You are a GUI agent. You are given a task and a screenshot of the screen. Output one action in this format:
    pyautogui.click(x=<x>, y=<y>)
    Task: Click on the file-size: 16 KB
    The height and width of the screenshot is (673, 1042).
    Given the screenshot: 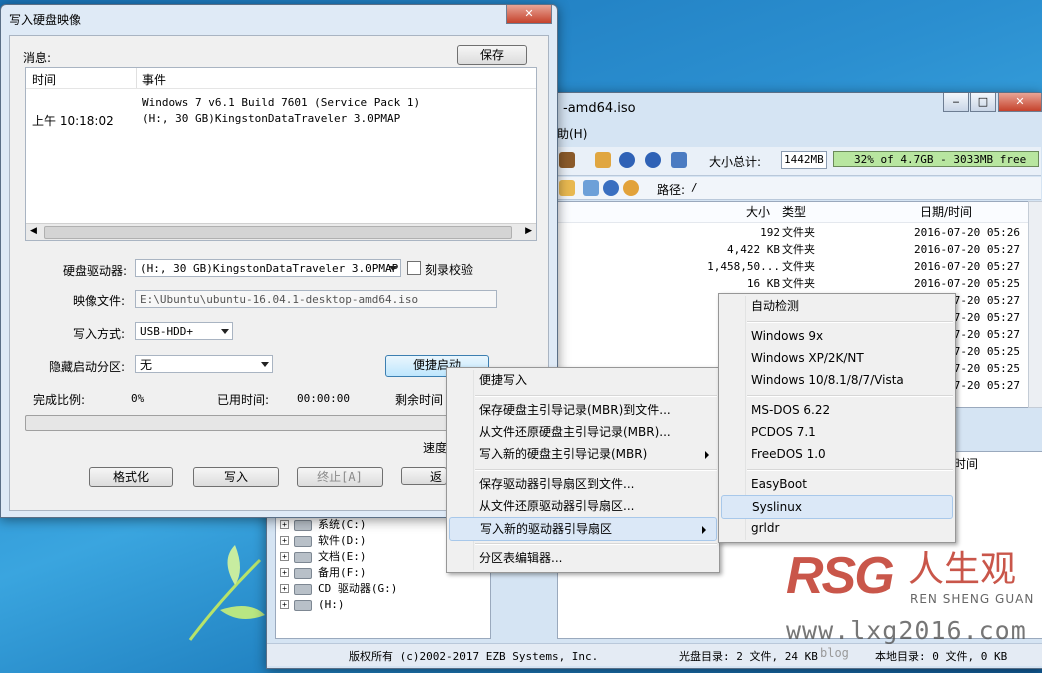 What is the action you would take?
    pyautogui.click(x=763, y=283)
    